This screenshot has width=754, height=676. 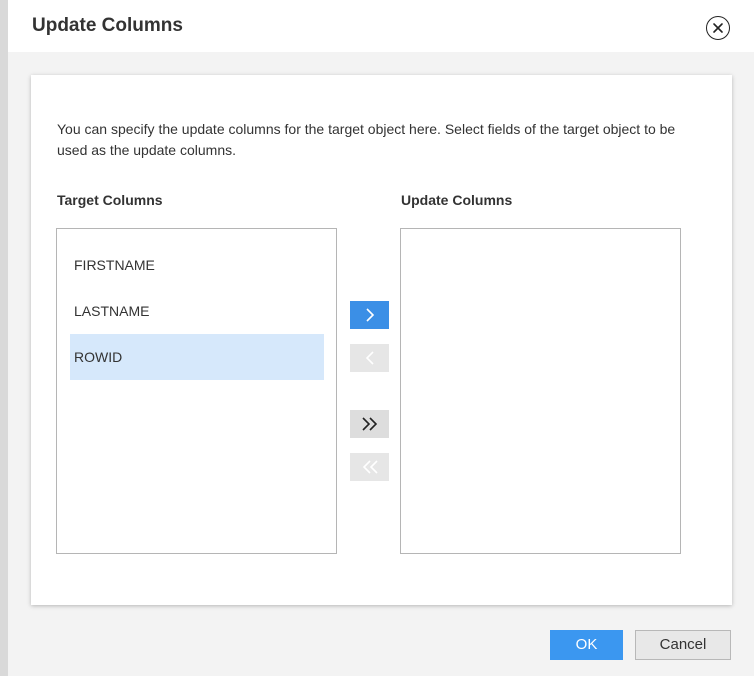 I want to click on dialog-title: Update Columns, so click(x=107, y=25).